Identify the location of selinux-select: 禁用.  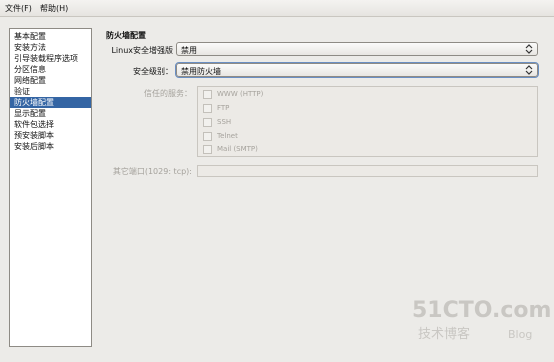
(357, 49).